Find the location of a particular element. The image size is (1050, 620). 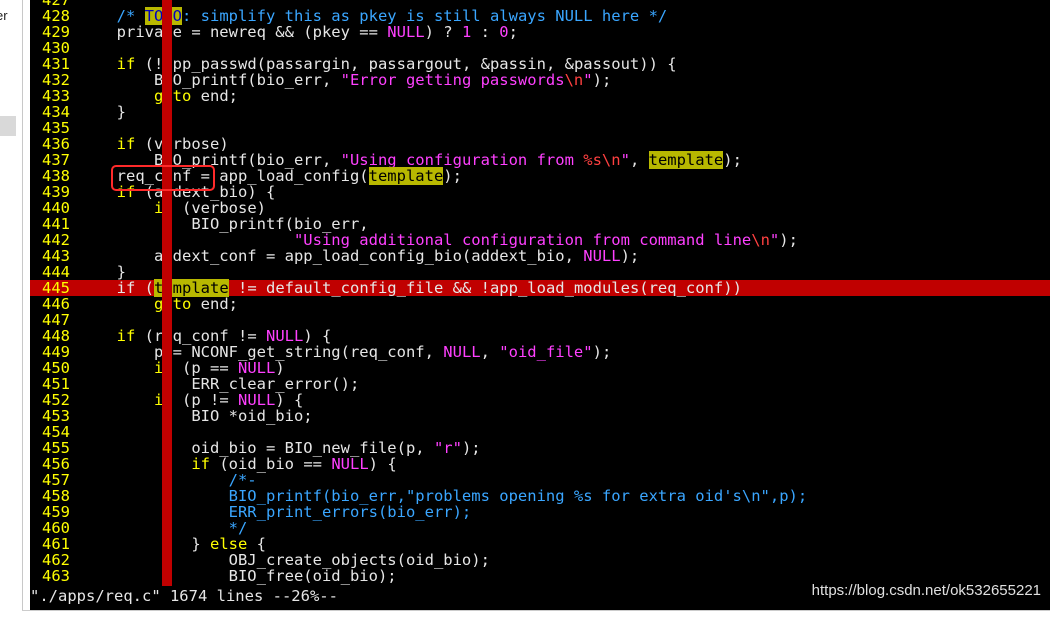

line-number: 440 is located at coordinates (56, 208).